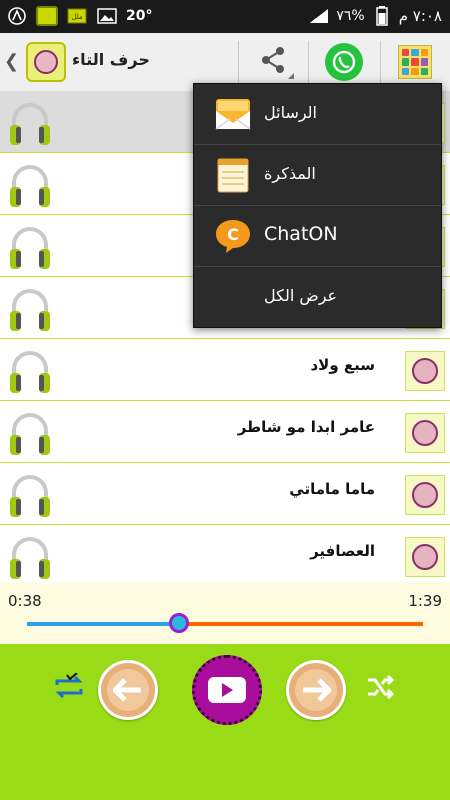 The height and width of the screenshot is (800, 450). I want to click on previous-button, so click(128, 690).